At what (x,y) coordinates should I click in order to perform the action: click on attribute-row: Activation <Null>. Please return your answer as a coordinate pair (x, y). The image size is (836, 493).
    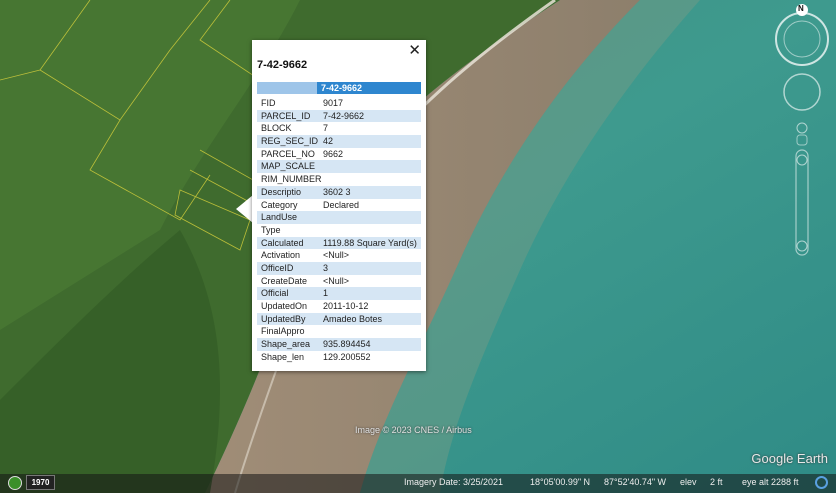
    Looking at the image, I should click on (339, 255).